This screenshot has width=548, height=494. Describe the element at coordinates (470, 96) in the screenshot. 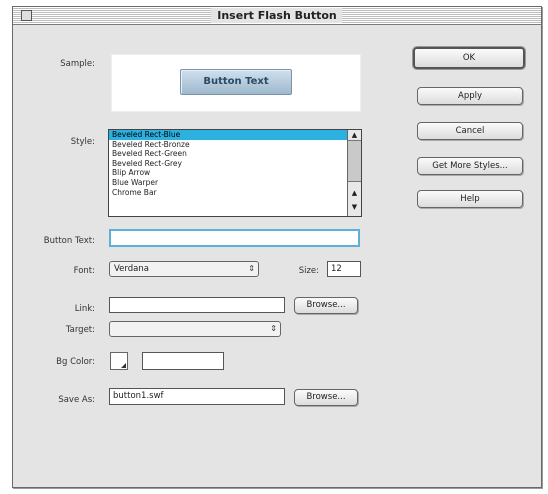

I see `apply-button: Apply` at that location.